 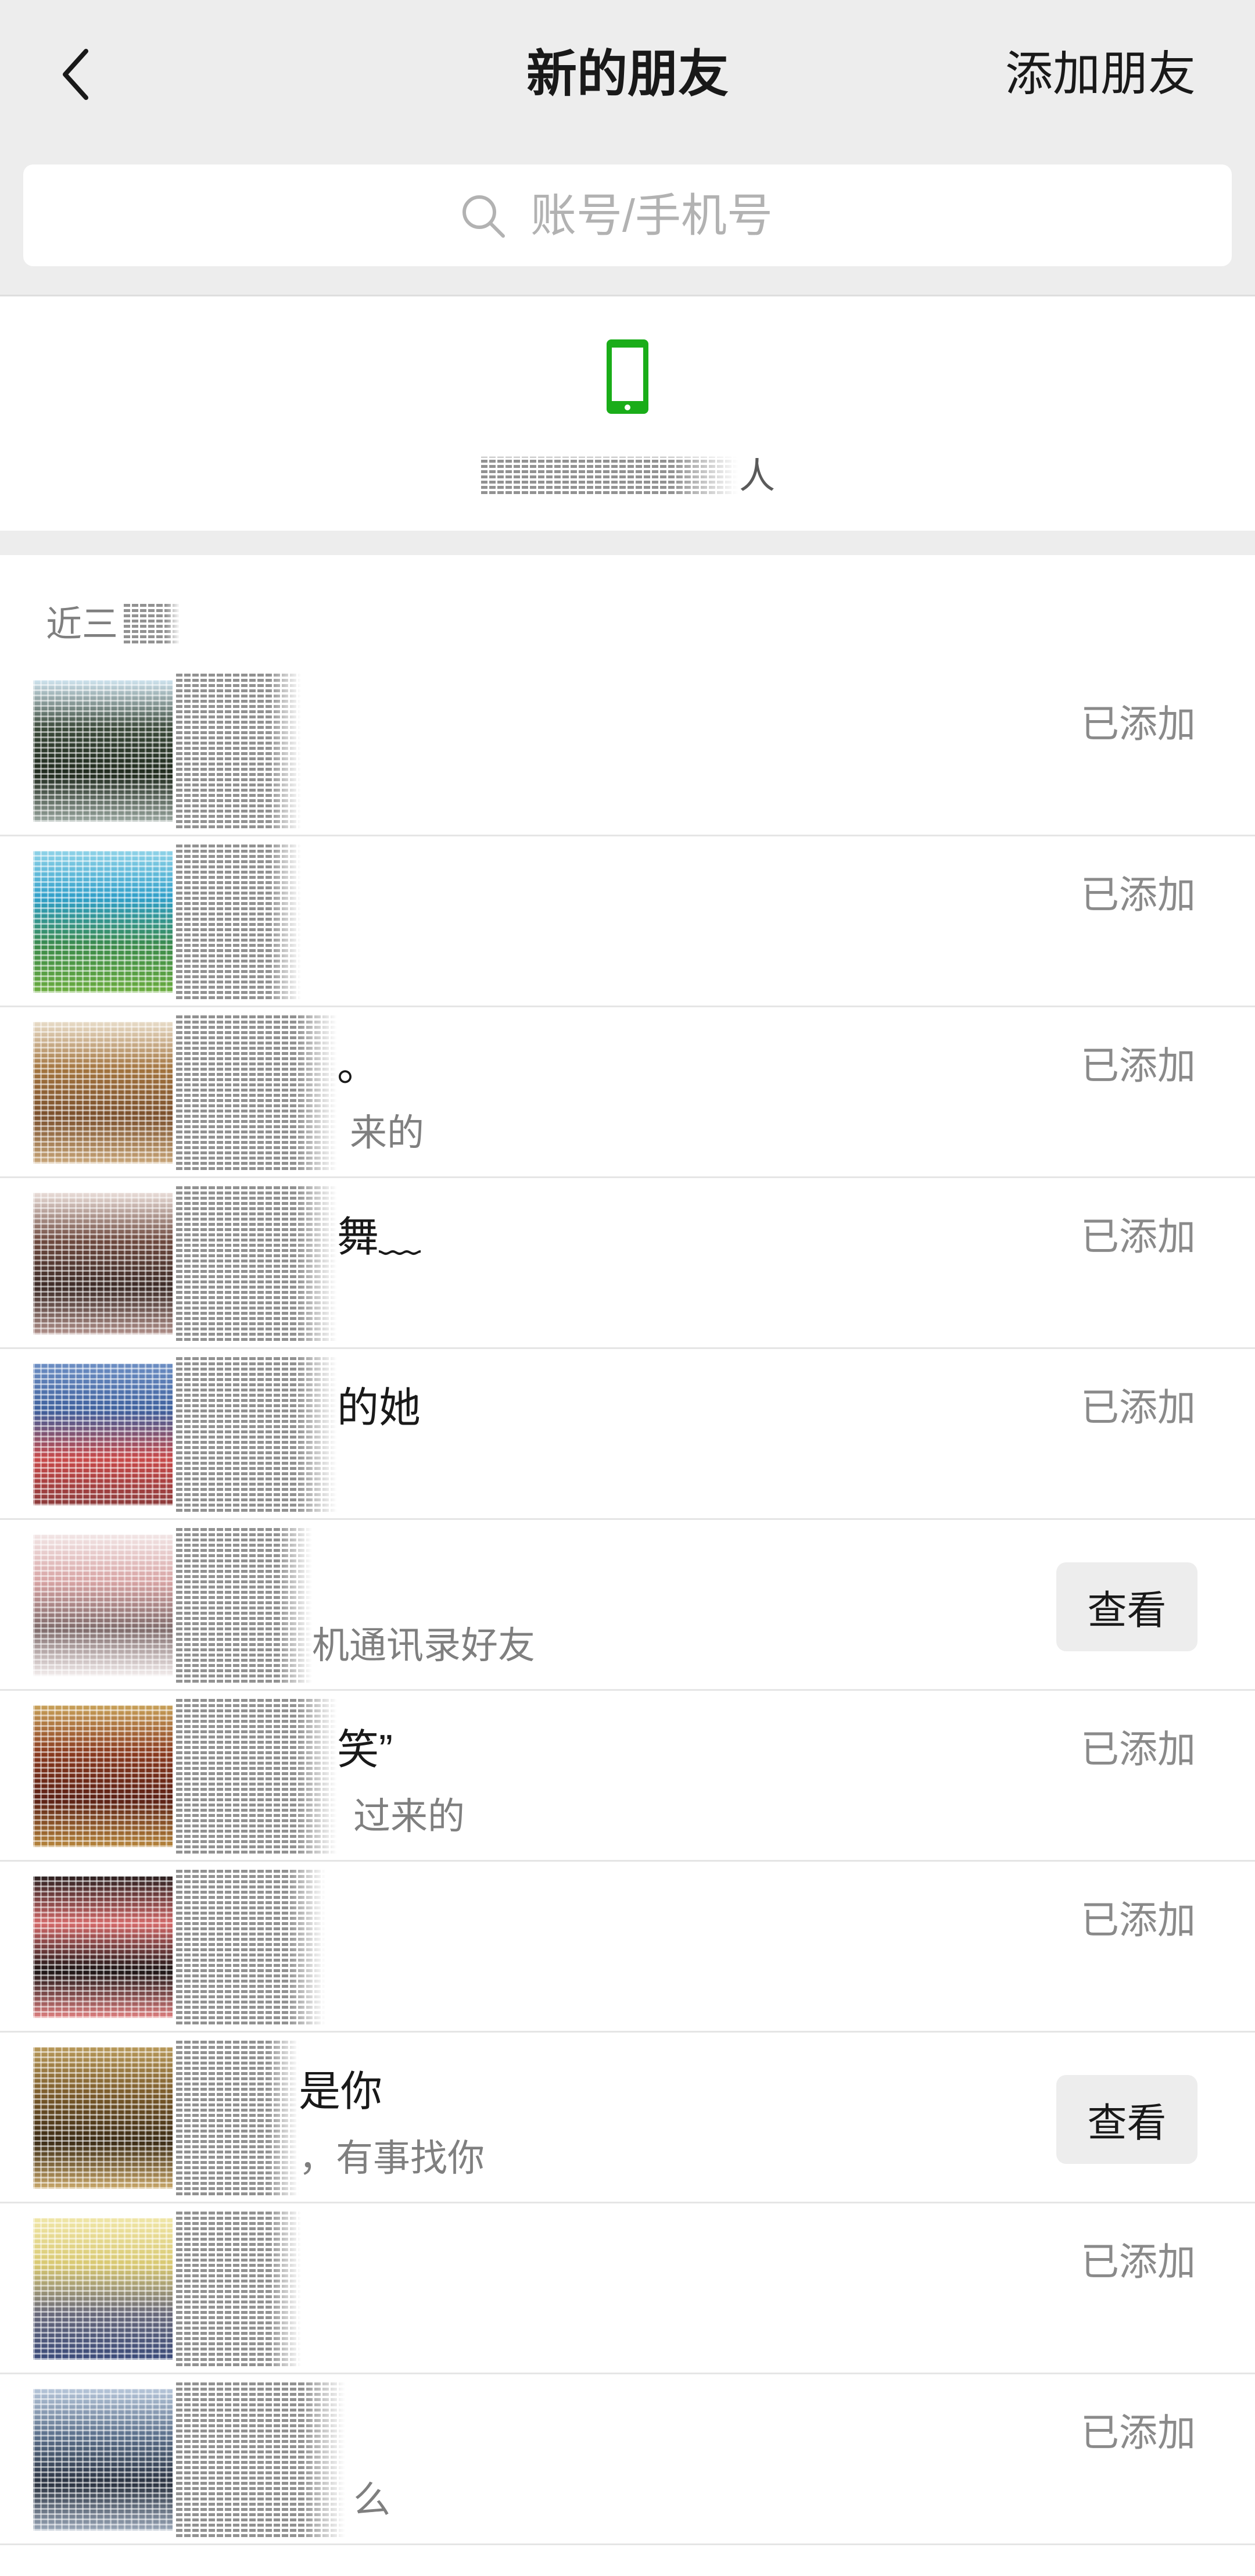 What do you see at coordinates (151, 625) in the screenshot?
I see `section-header-obscured` at bounding box center [151, 625].